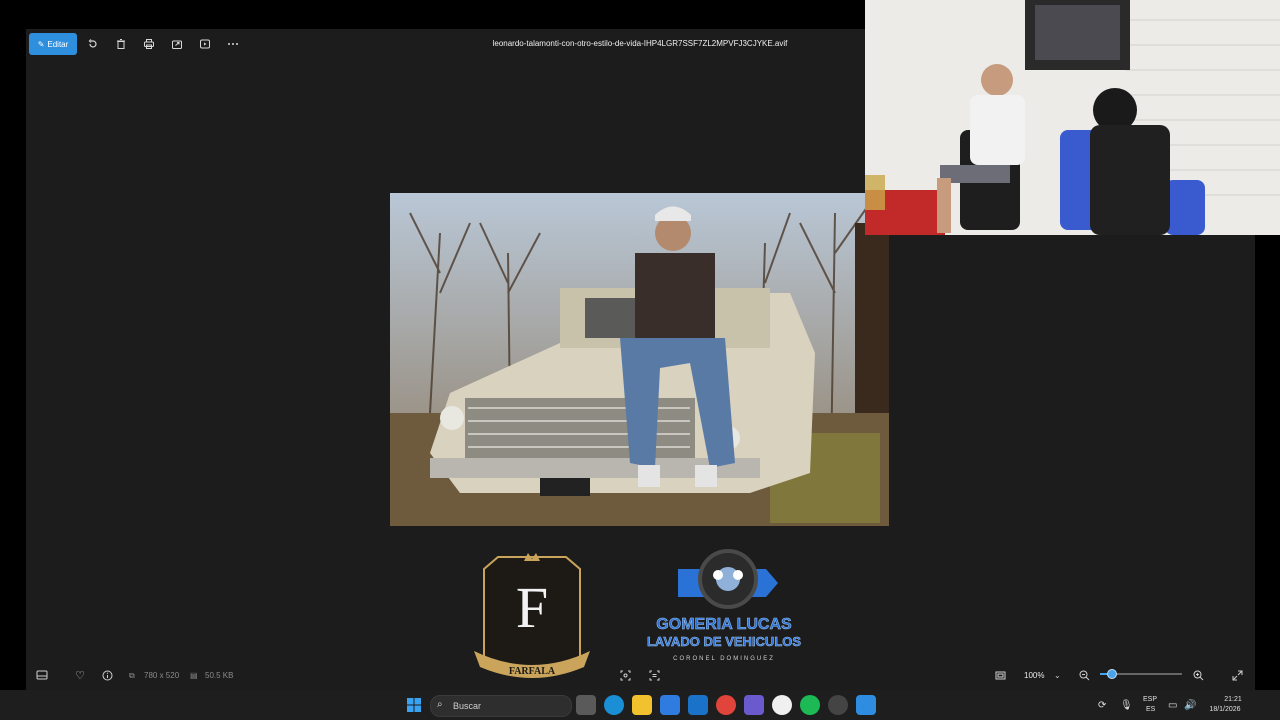  I want to click on zoom-level: 100%, so click(1034, 675).